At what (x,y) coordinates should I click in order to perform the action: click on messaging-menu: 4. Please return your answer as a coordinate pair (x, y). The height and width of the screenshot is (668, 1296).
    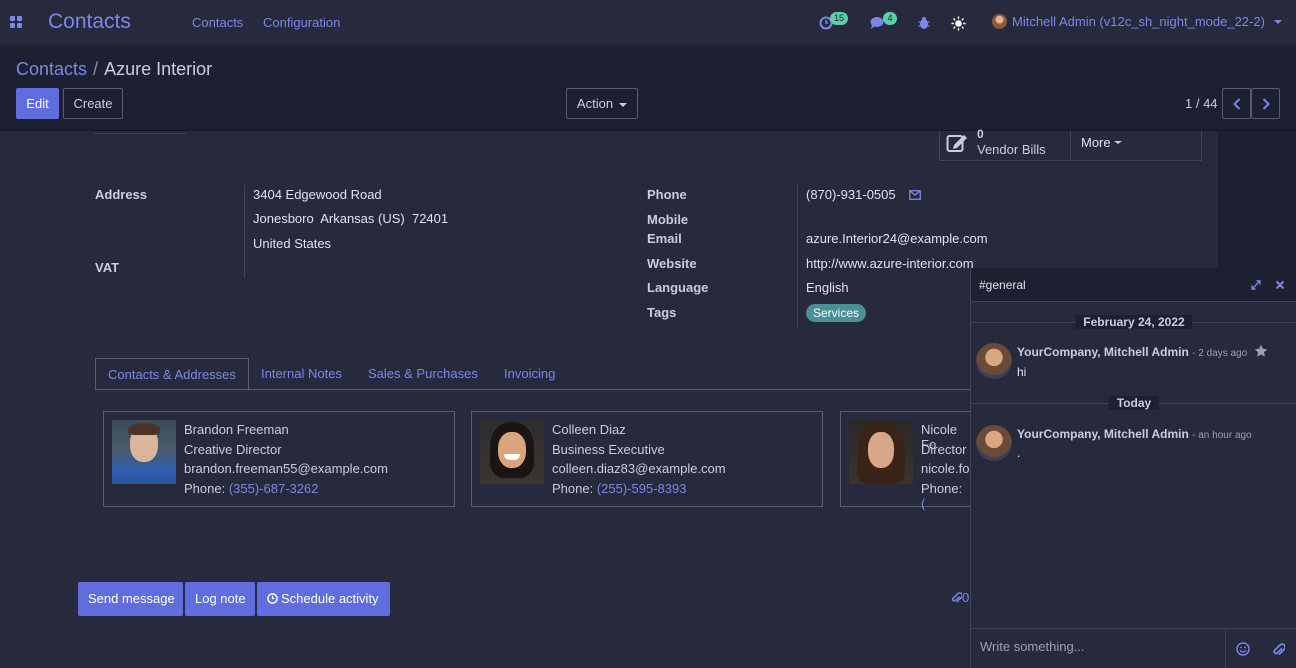
    Looking at the image, I should click on (883, 22).